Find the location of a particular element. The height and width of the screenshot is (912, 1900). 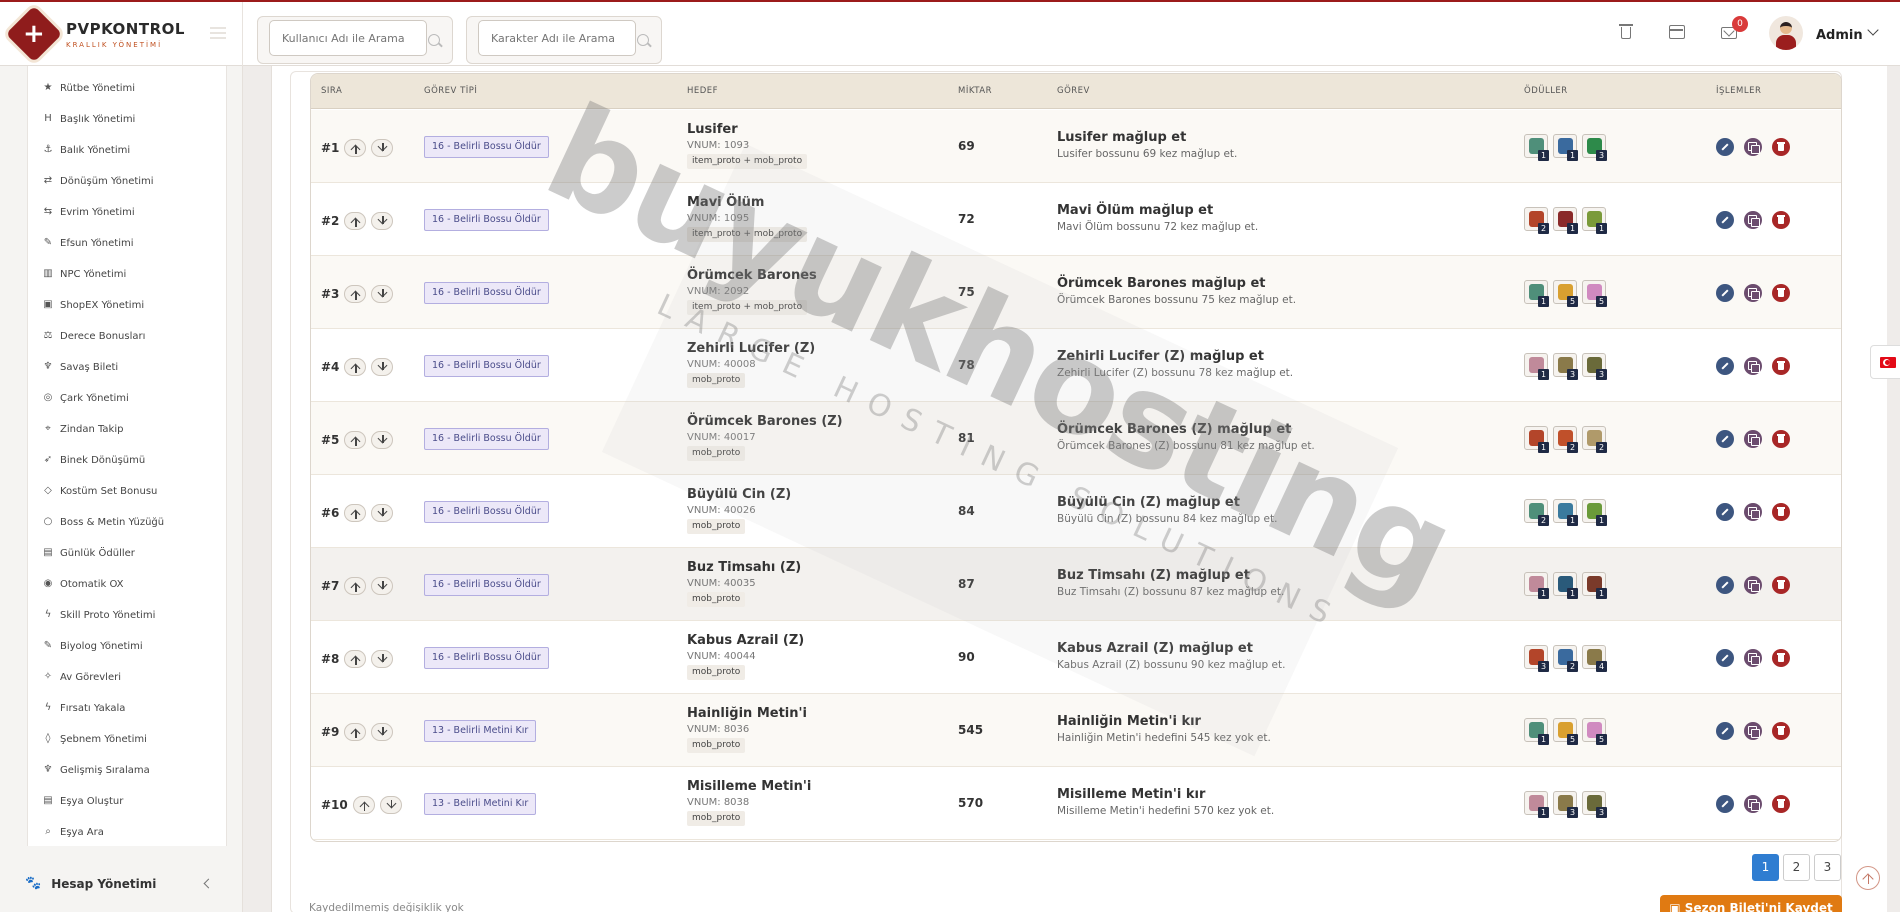

sidebar-item: ♆ Savaş Bileti is located at coordinates (81, 367).